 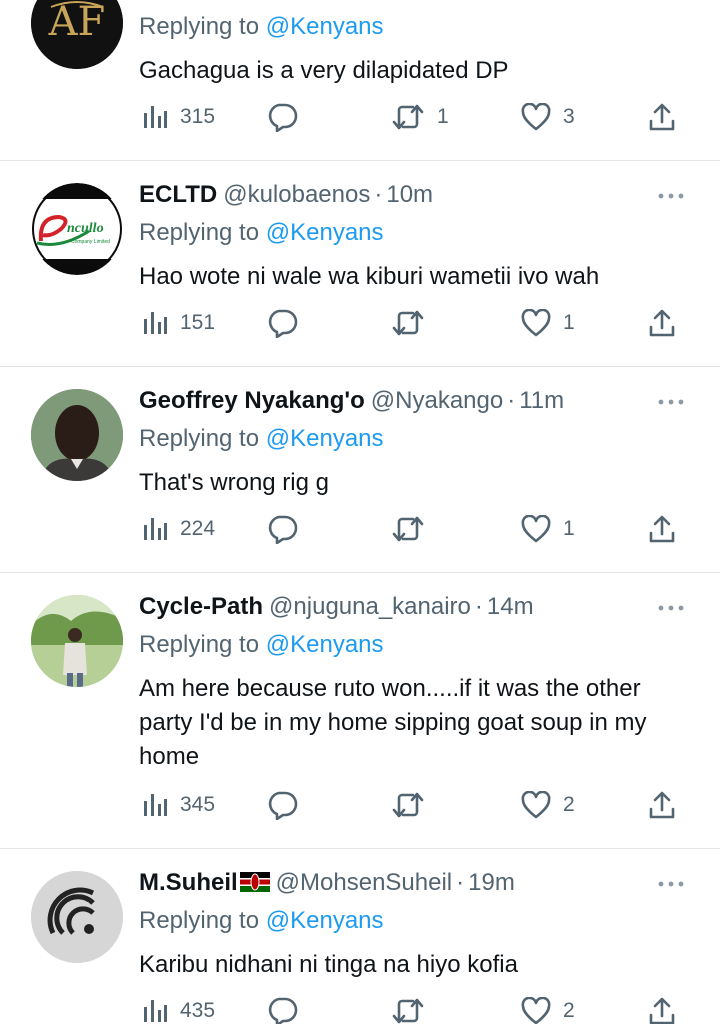 What do you see at coordinates (178, 805) in the screenshot?
I see `views-button: 345` at bounding box center [178, 805].